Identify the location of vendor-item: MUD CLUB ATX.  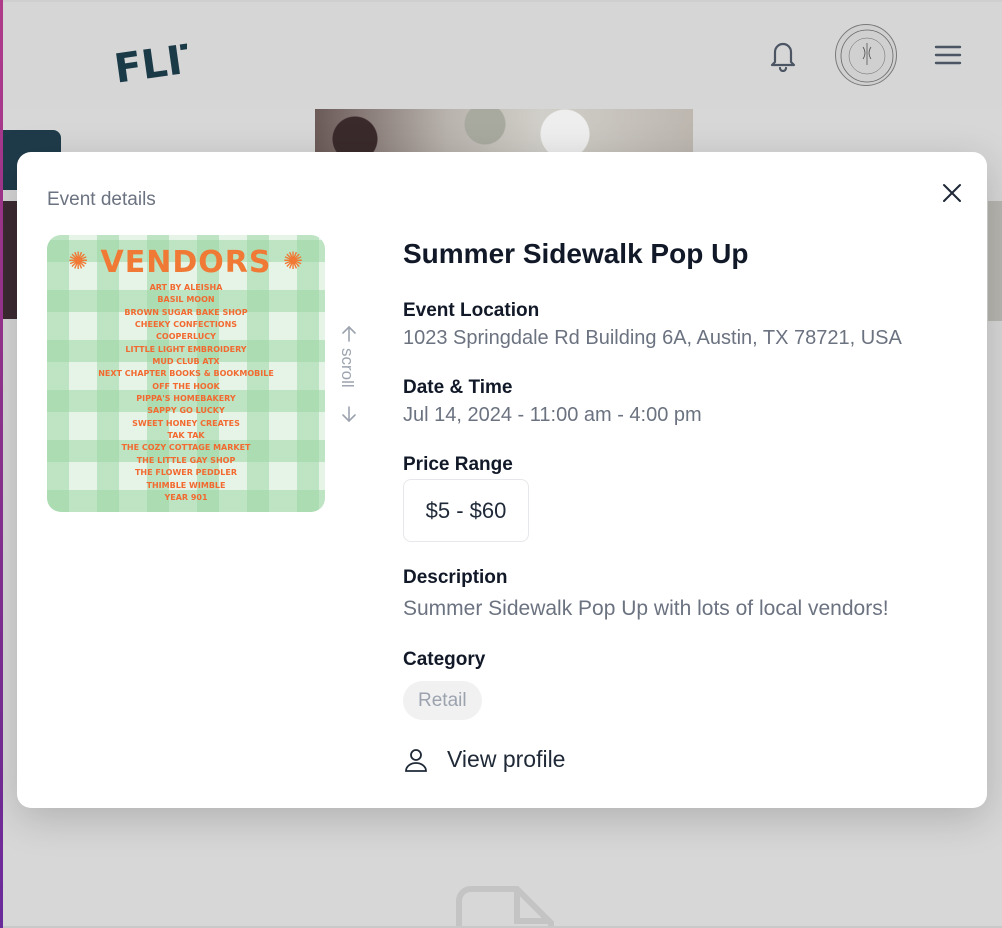
(186, 362).